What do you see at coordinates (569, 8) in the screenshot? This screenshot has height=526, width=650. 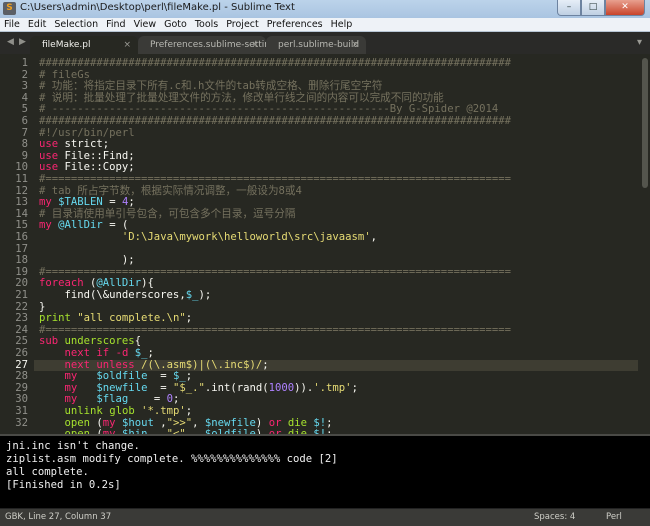 I see `minimize-button: –` at bounding box center [569, 8].